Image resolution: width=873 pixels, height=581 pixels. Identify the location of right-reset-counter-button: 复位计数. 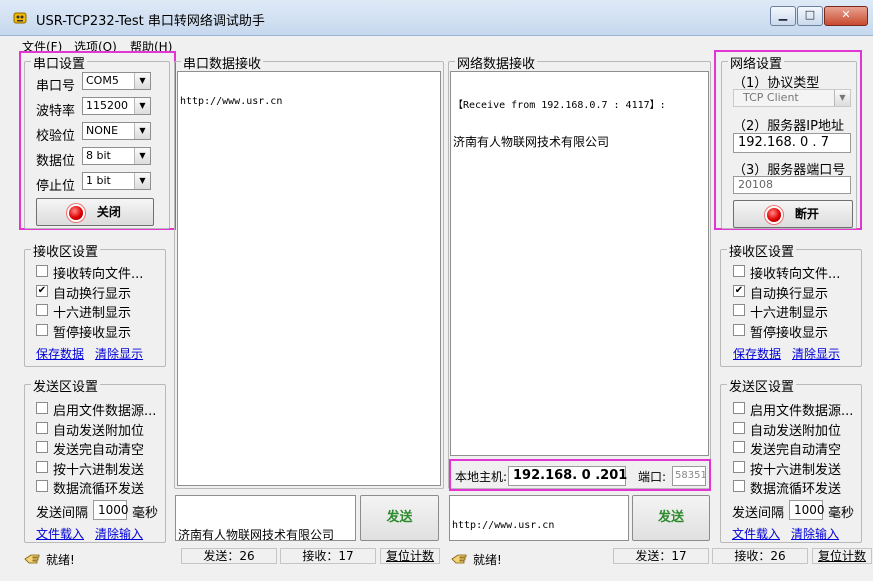
(842, 556).